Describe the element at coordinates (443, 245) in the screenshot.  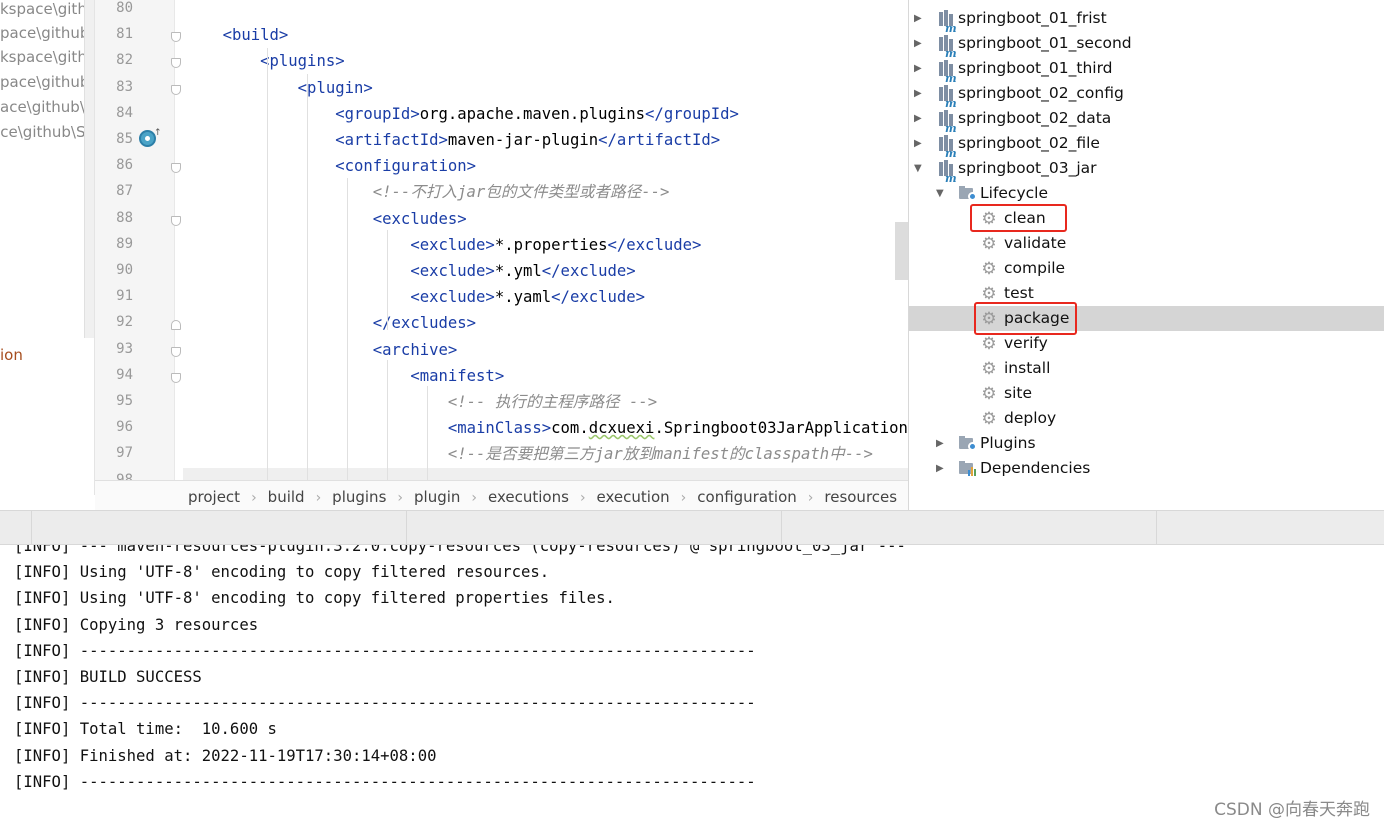
I see `code-line: <exclude>*.properties</exclude>` at that location.